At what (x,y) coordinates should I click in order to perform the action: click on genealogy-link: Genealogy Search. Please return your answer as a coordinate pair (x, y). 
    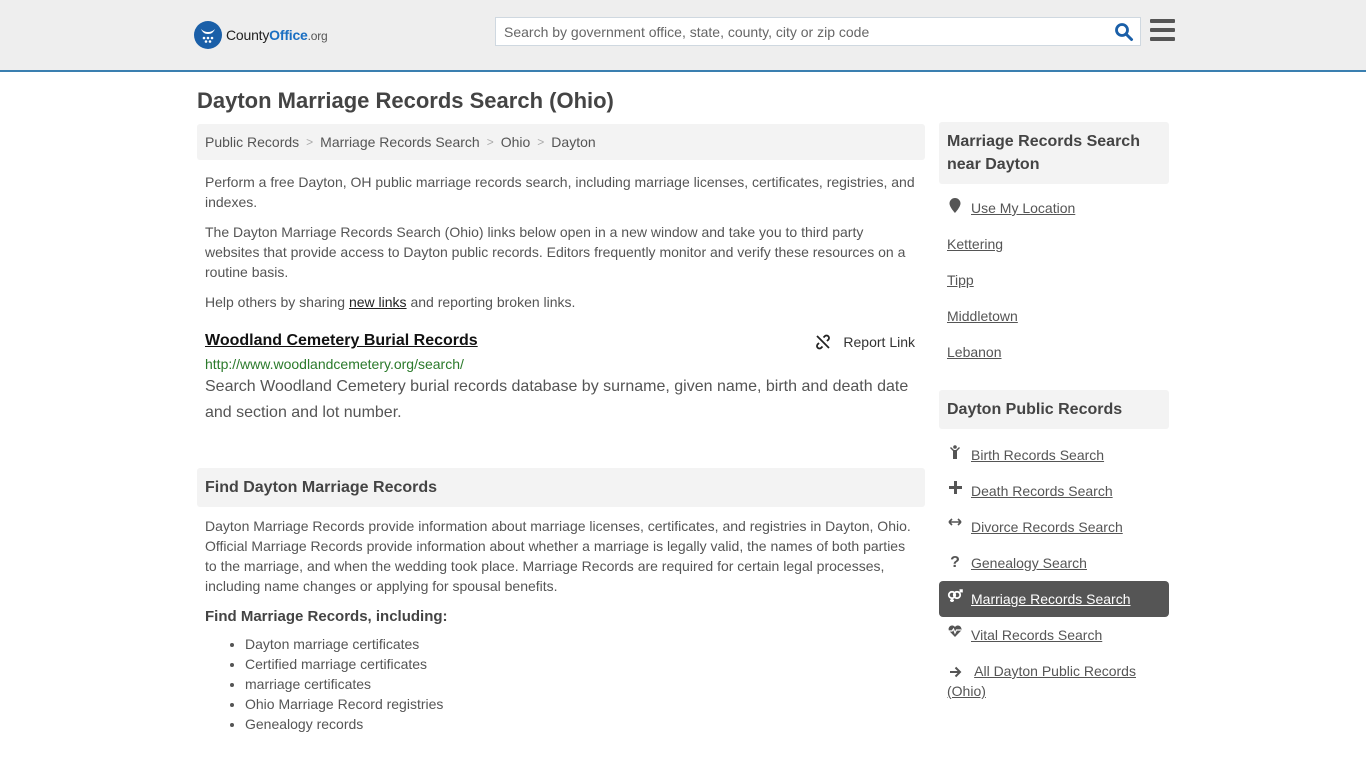
    Looking at the image, I should click on (1029, 563).